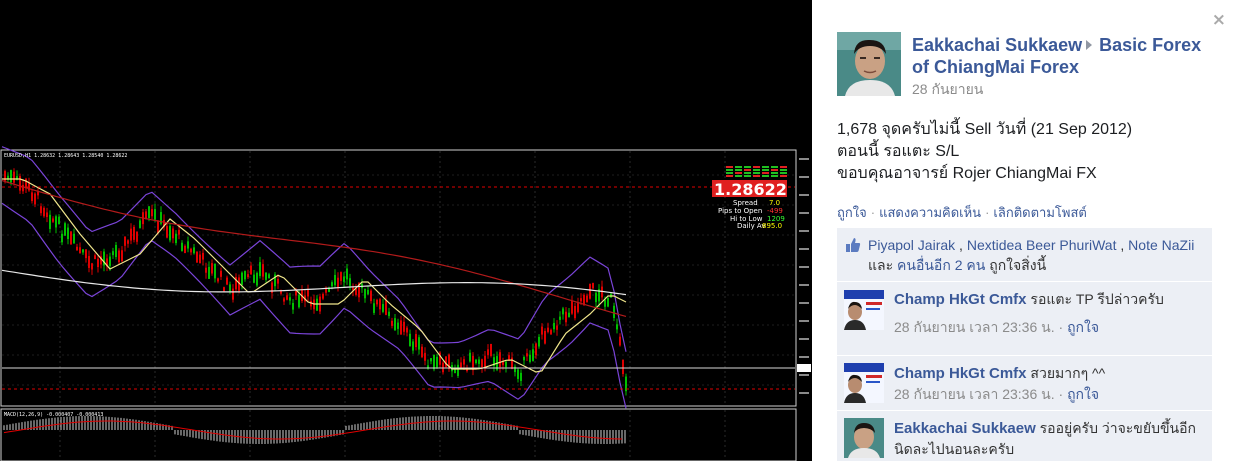  I want to click on commenter-name-link: Eakkachai Sukkaew, so click(965, 428).